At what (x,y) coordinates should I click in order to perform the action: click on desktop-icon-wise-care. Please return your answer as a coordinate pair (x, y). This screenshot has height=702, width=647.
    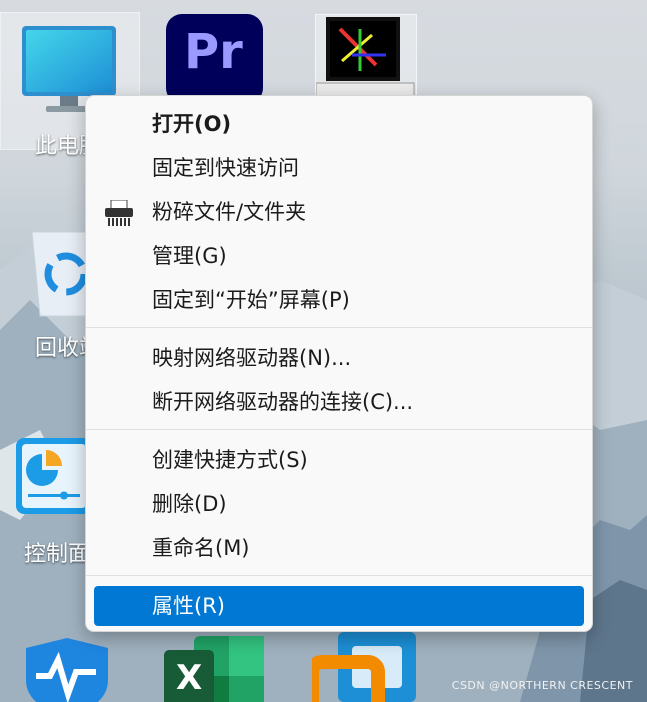
    Looking at the image, I should click on (67, 669).